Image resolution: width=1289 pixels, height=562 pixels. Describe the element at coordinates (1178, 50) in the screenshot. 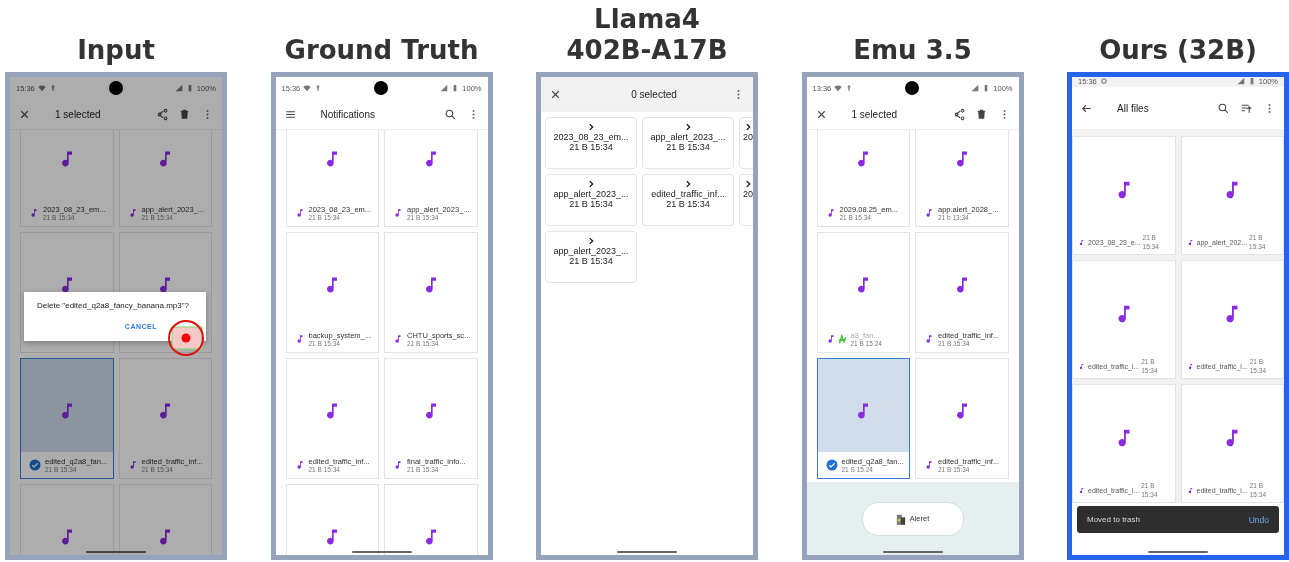

I see `panel-title: Ours (32B)` at that location.